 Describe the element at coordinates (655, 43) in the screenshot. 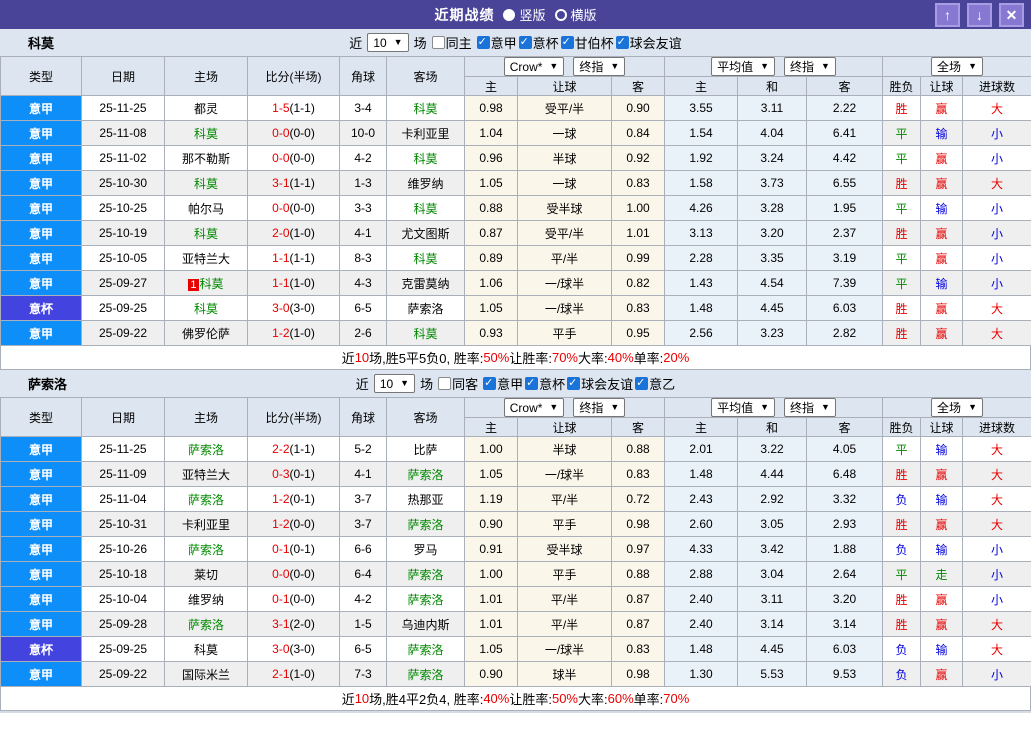

I see `league-filter-label: 球会友谊` at that location.